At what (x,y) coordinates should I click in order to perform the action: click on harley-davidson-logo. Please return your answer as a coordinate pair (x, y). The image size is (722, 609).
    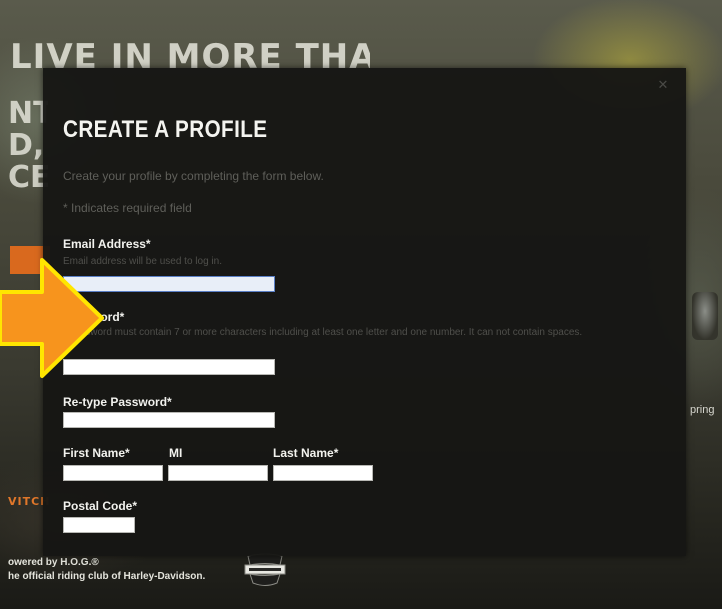
    Looking at the image, I should click on (265, 569).